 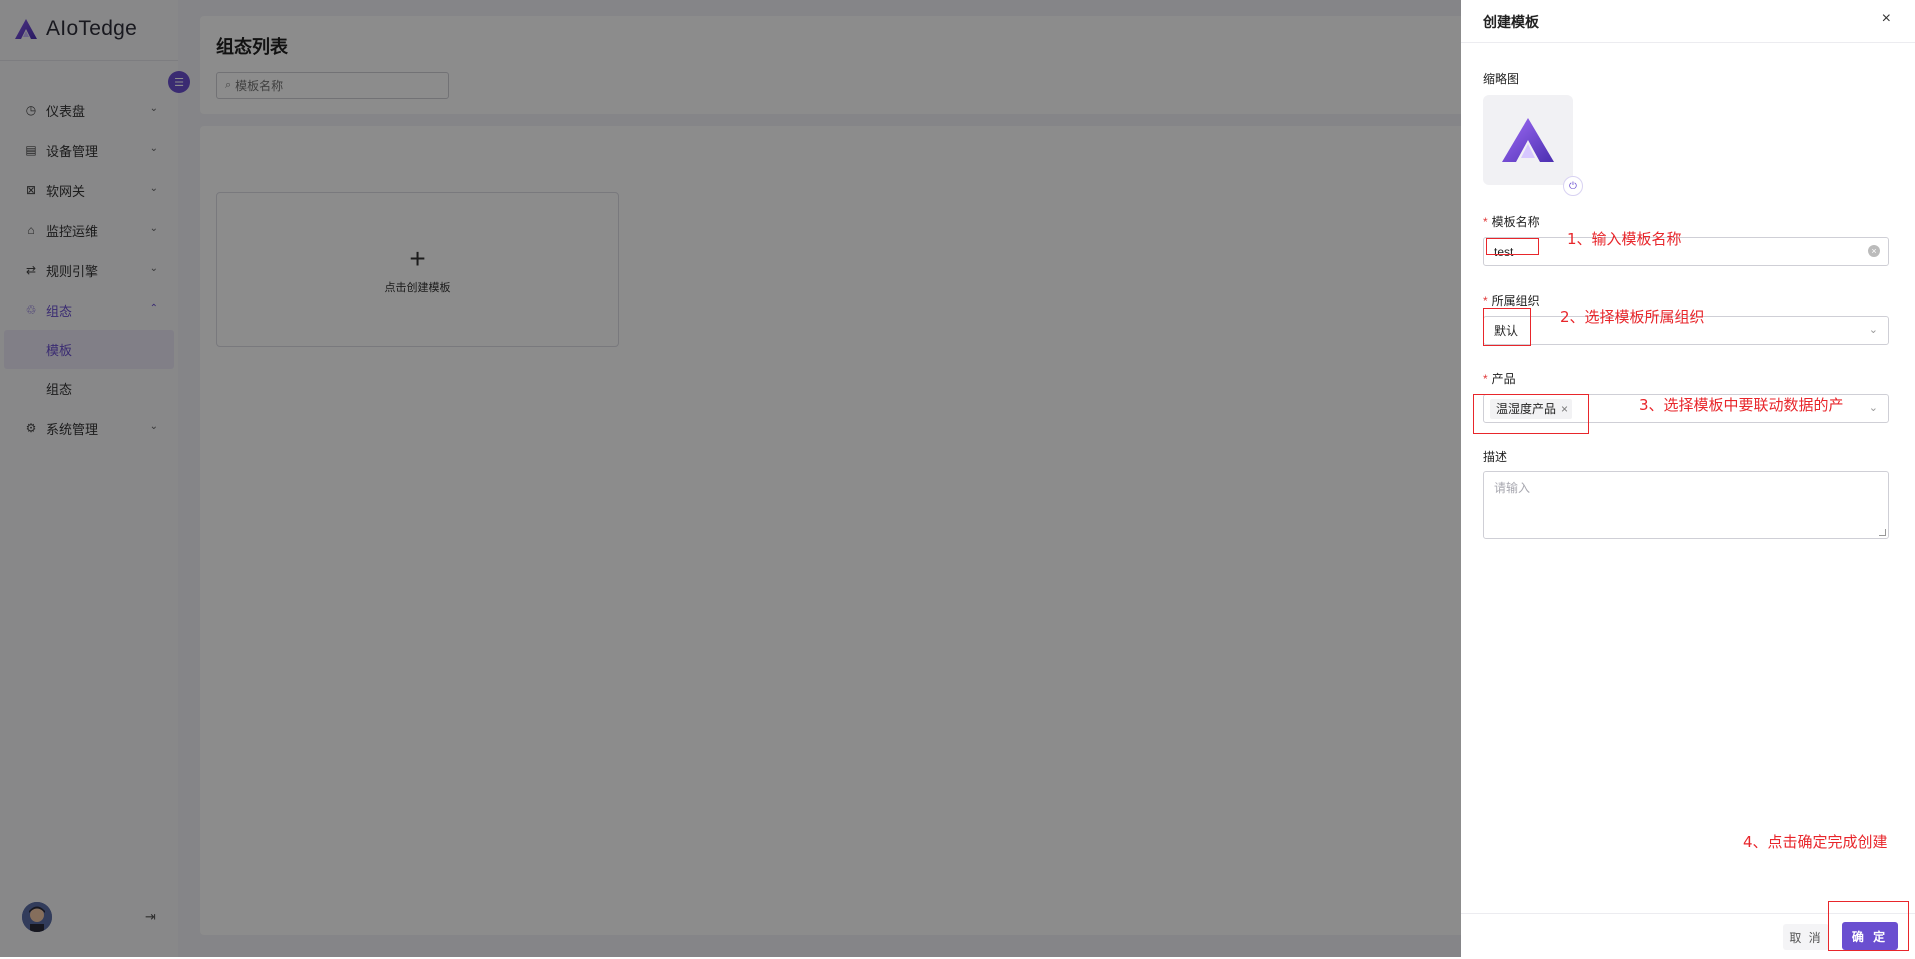 I want to click on upload-icon: ⏻, so click(x=1573, y=186).